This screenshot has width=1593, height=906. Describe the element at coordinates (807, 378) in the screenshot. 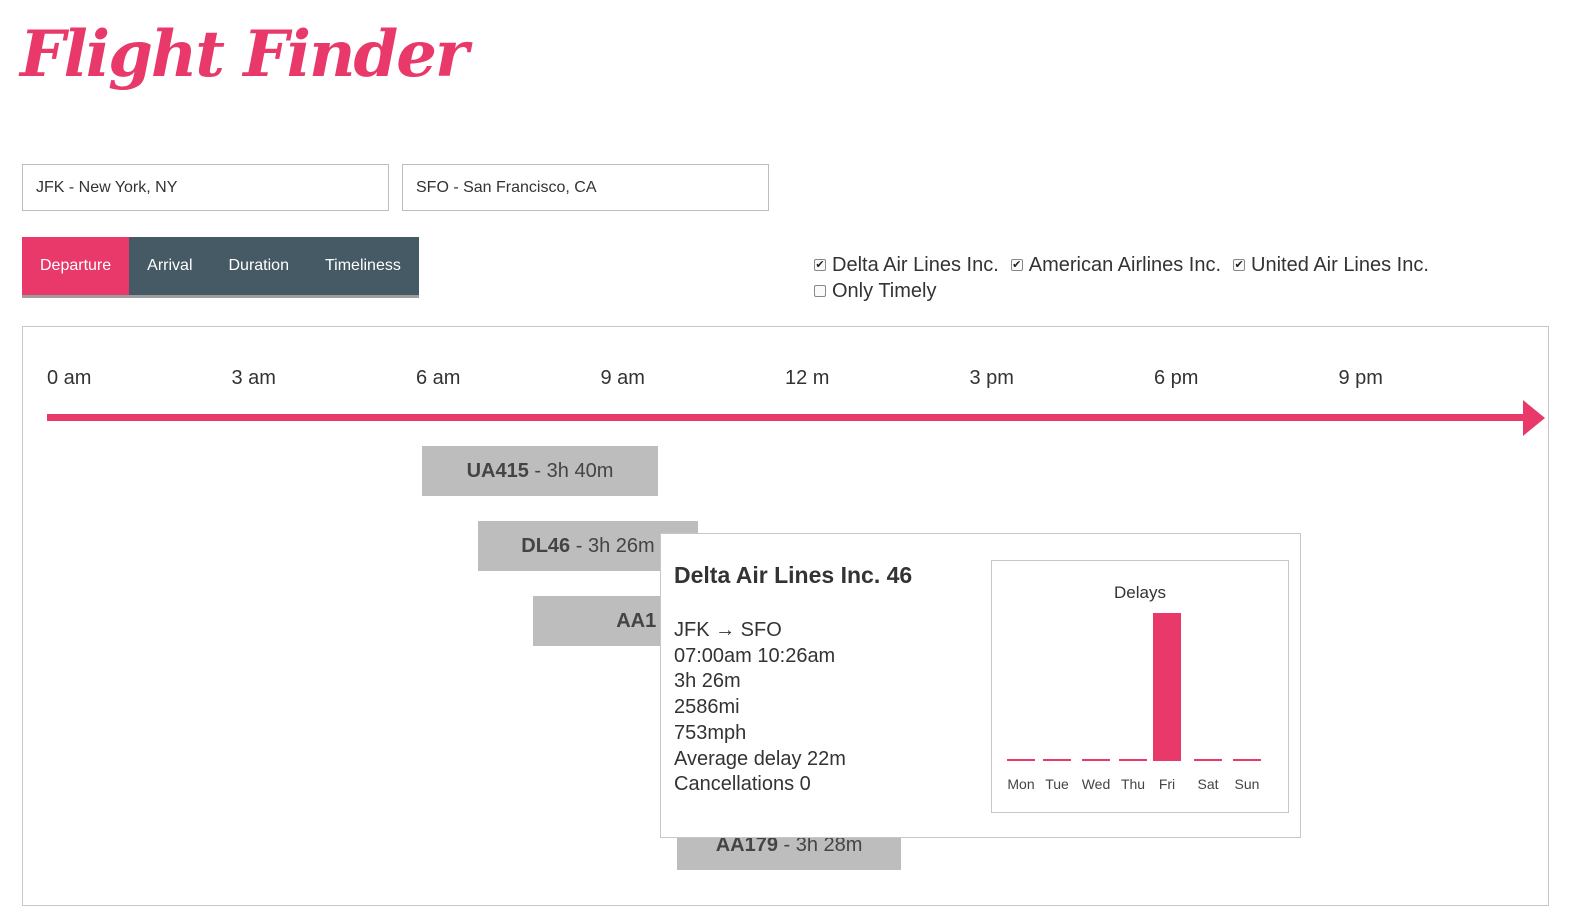

I see `time-tick-label: 12 m` at that location.